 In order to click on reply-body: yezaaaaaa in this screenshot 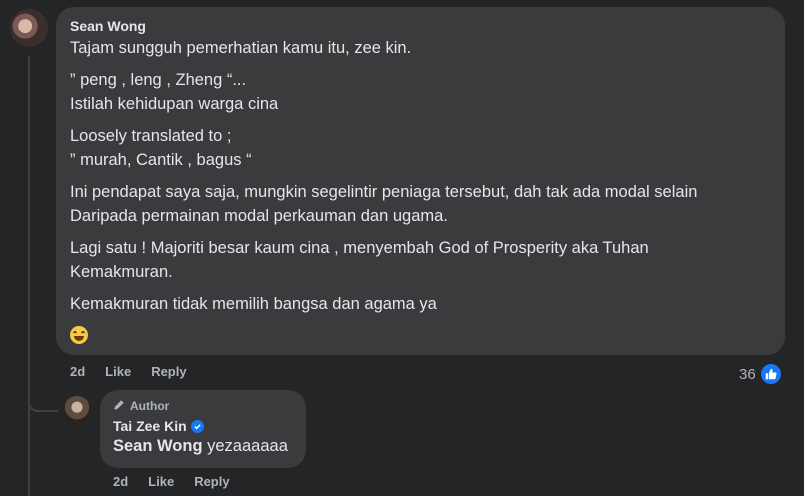, I will do `click(245, 446)`.